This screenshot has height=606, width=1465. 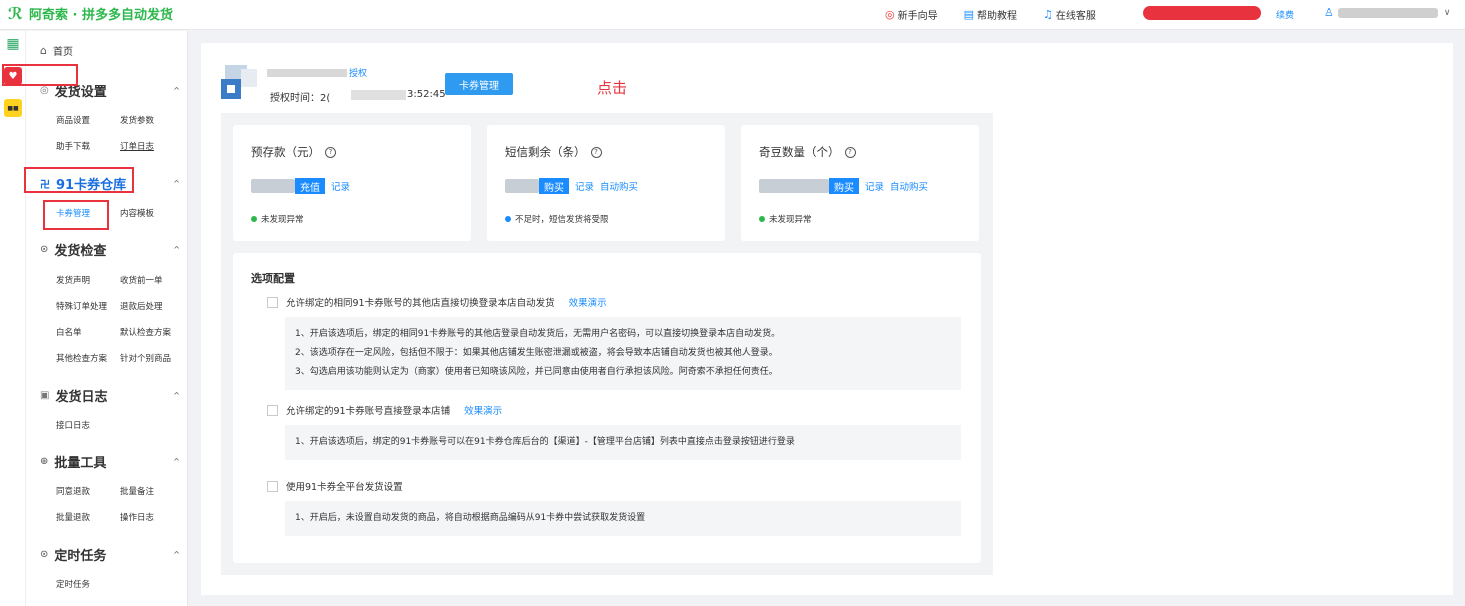 I want to click on coupon-management-button: 卡券管理, so click(x=479, y=84).